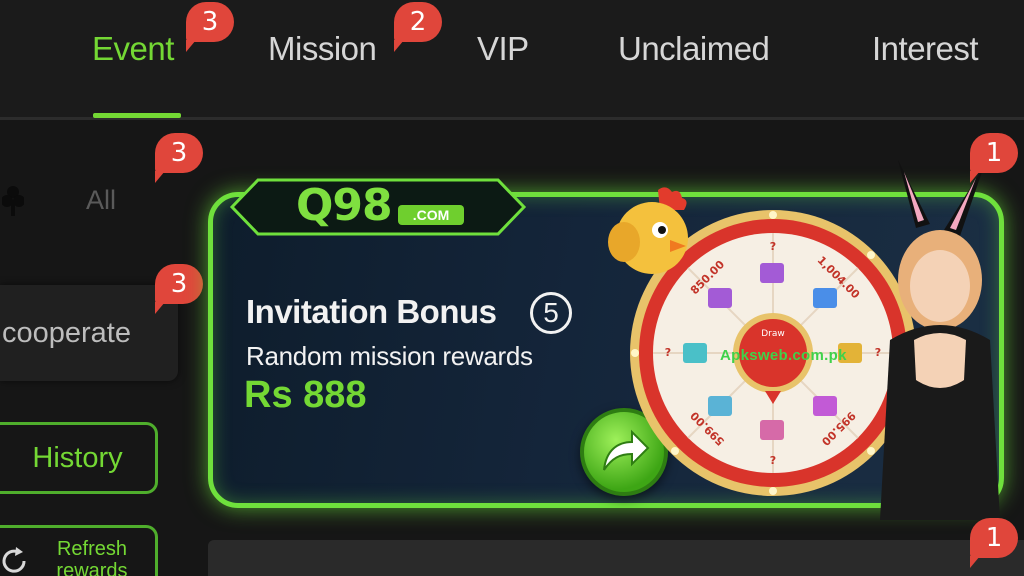 The image size is (1024, 576). What do you see at coordinates (66, 333) in the screenshot?
I see `sidebar-item-cooperate-label: cooperate` at bounding box center [66, 333].